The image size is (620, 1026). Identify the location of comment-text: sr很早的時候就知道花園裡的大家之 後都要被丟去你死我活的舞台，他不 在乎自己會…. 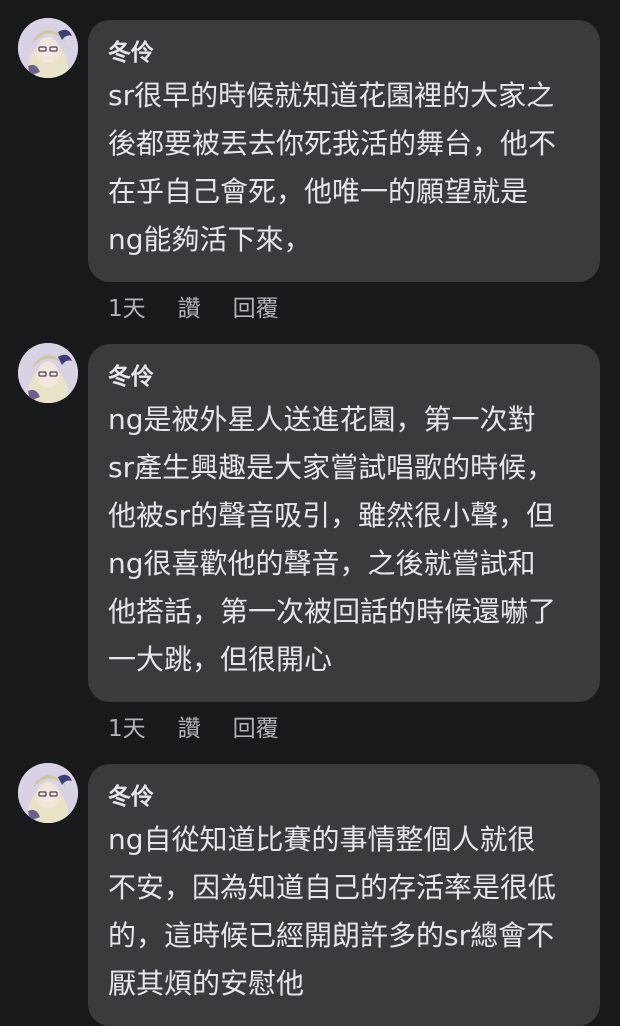
(345, 168).